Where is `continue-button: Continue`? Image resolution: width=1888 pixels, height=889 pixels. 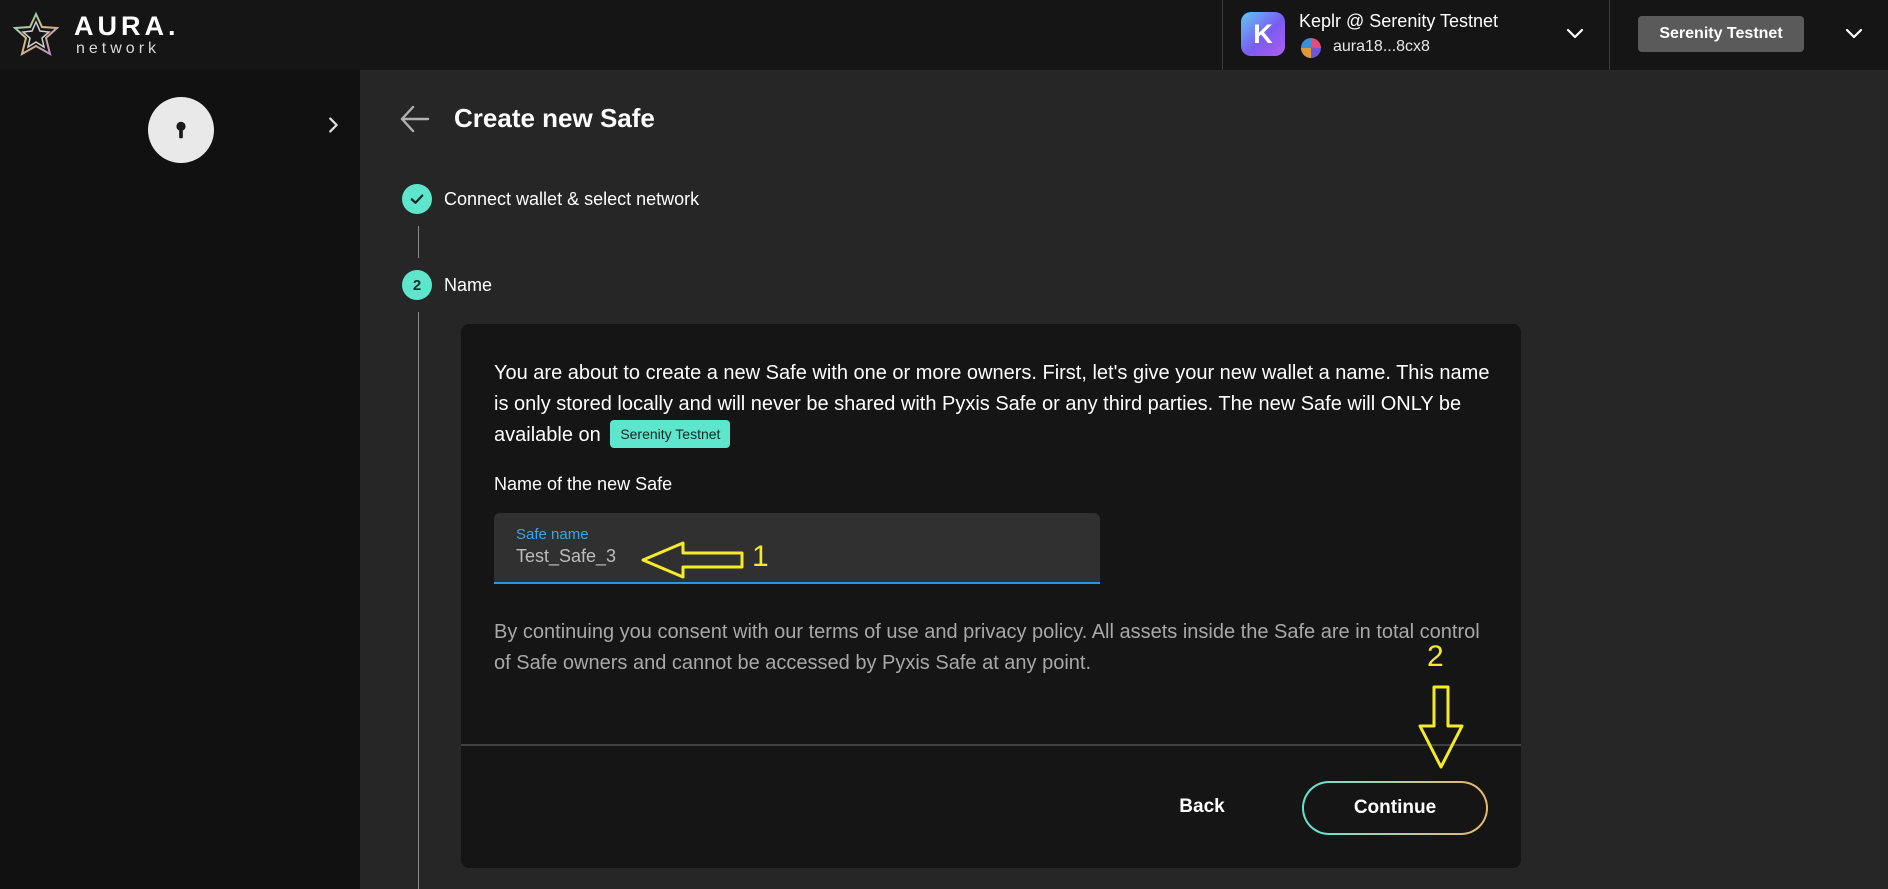 continue-button: Continue is located at coordinates (1395, 808).